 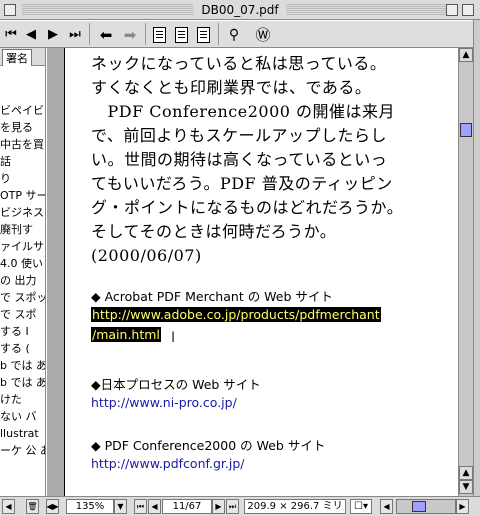 What do you see at coordinates (22, 229) in the screenshot?
I see `bookmark-item: 廃刊す` at bounding box center [22, 229].